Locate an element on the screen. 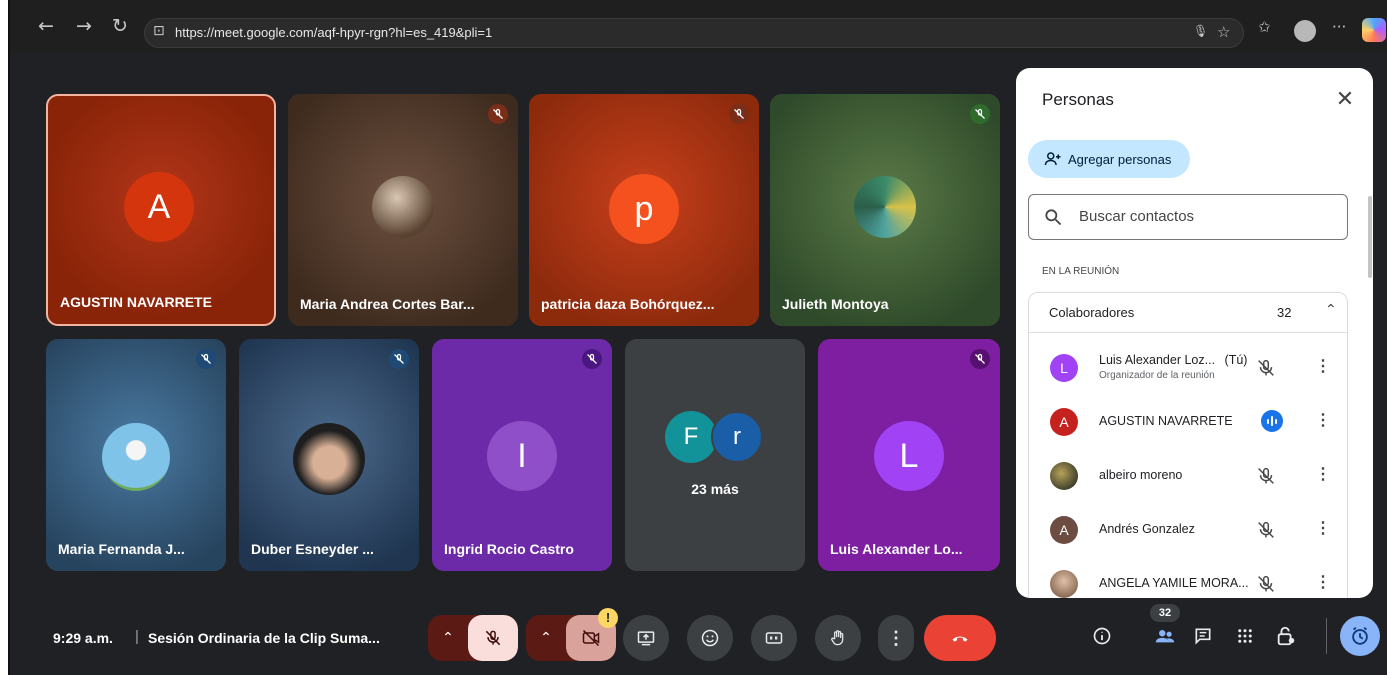 Image resolution: width=1387 pixels, height=675 pixels. people-button is located at coordinates (1165, 636).